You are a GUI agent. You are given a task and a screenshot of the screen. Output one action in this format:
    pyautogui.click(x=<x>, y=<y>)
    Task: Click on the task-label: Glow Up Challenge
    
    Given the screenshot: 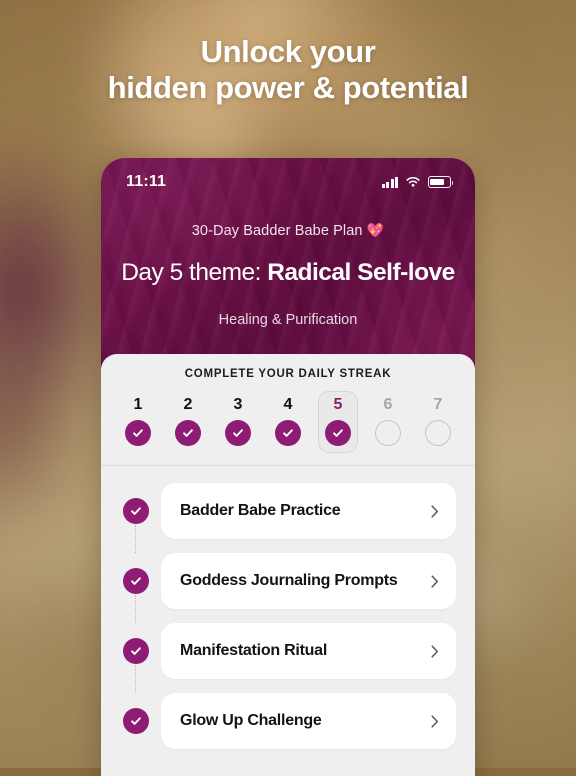 What is the action you would take?
    pyautogui.click(x=251, y=720)
    